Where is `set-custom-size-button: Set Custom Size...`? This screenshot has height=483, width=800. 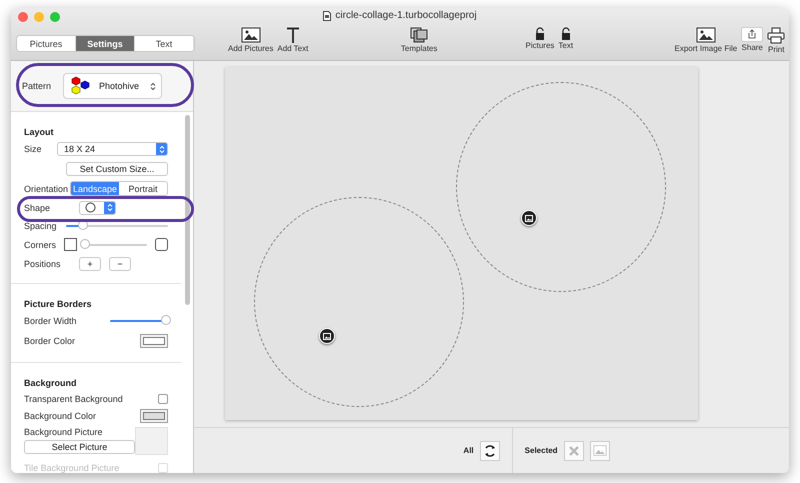
set-custom-size-button: Set Custom Size... is located at coordinates (117, 169).